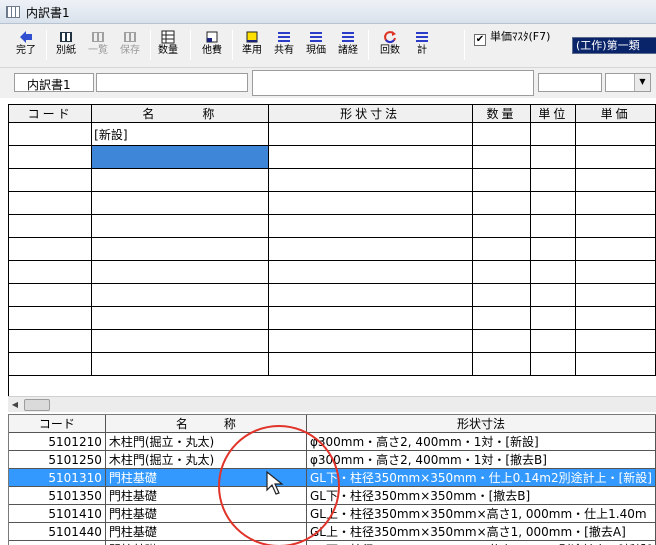  I want to click on document-name-field: 内訳書1, so click(54, 82).